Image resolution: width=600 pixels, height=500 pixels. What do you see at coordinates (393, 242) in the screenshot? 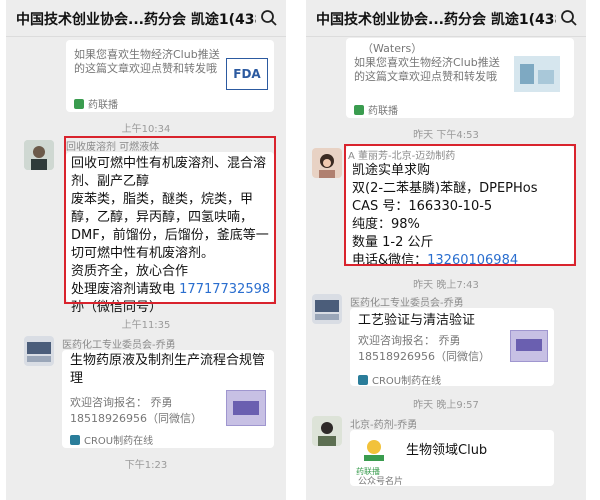
I see `message-line: 数量 1-2 公斤` at bounding box center [393, 242].